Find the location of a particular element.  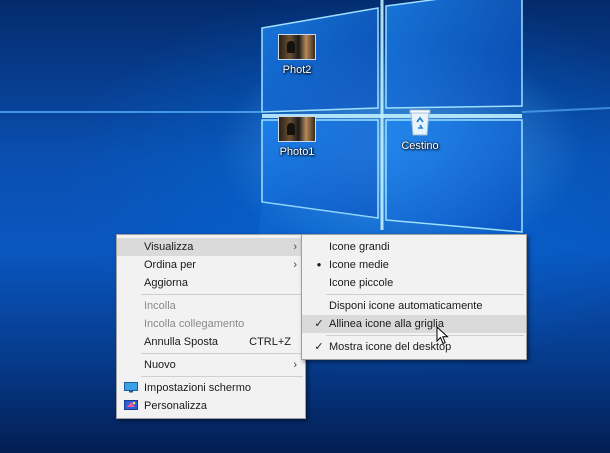

menu-item-label: Allinea icone alla griglia is located at coordinates (386, 324).